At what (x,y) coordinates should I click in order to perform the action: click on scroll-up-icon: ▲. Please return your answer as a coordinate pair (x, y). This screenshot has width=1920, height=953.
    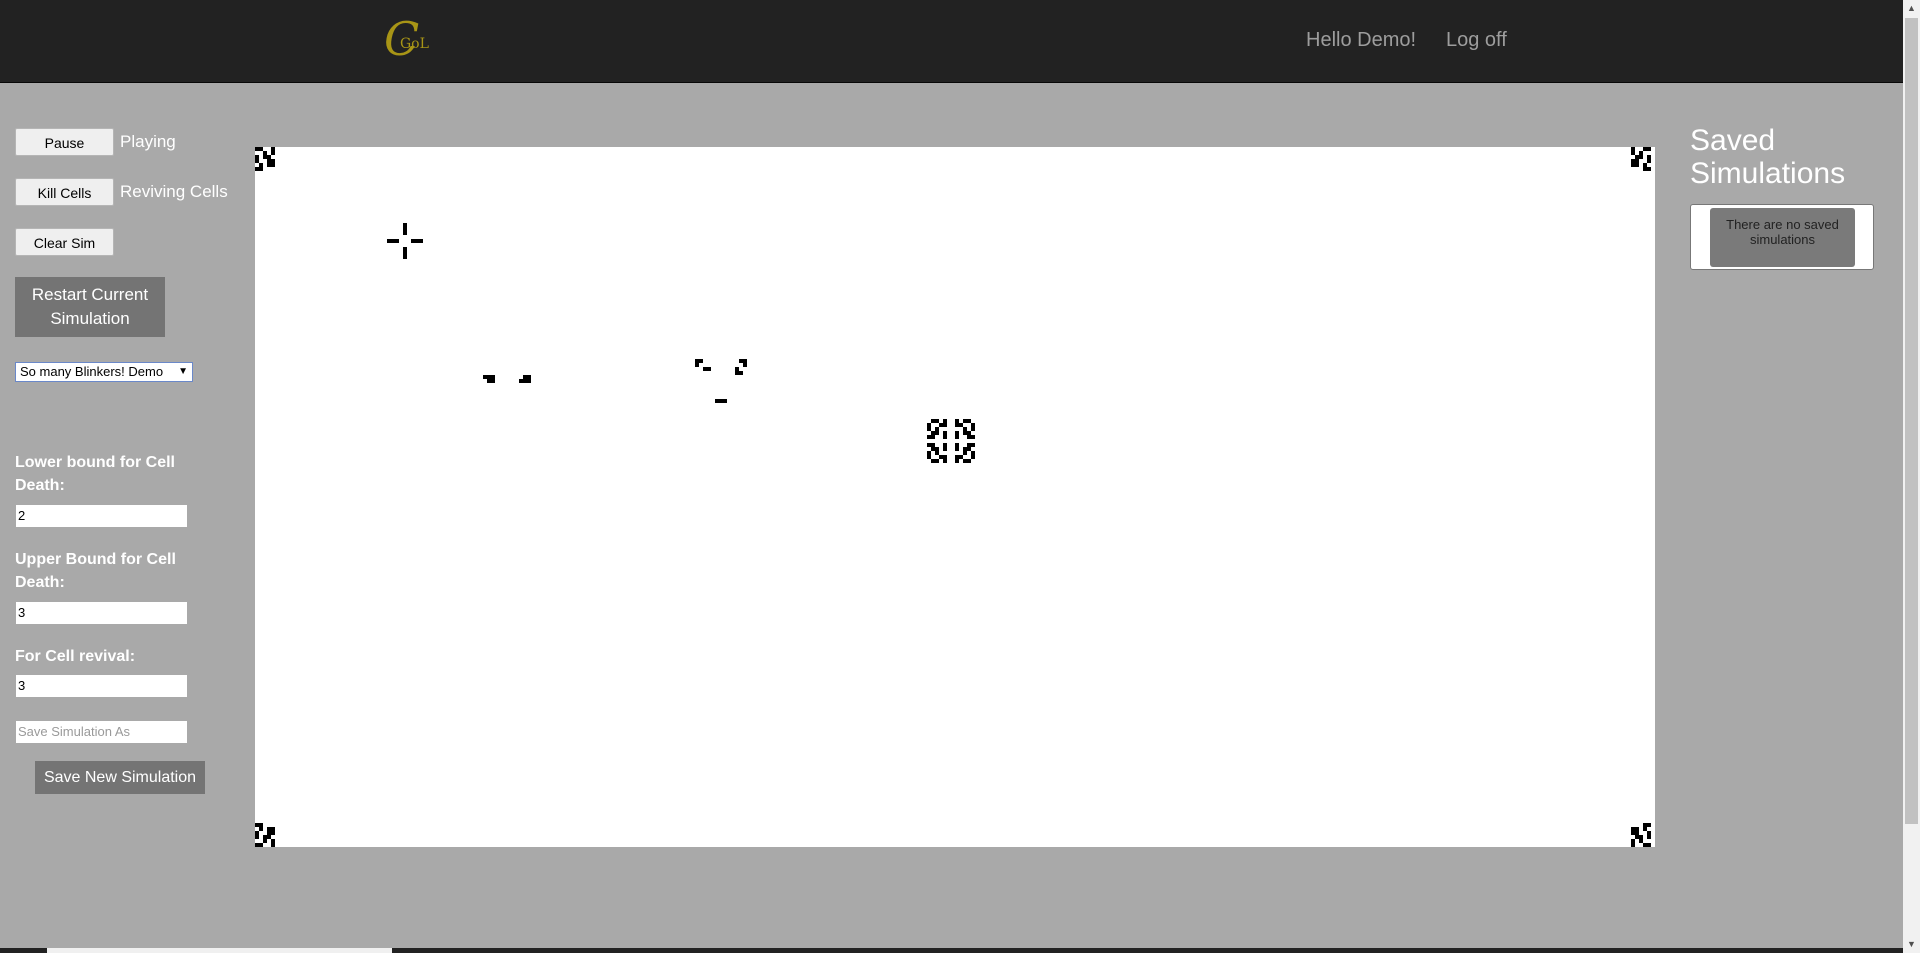
    Looking at the image, I should click on (1911, 8).